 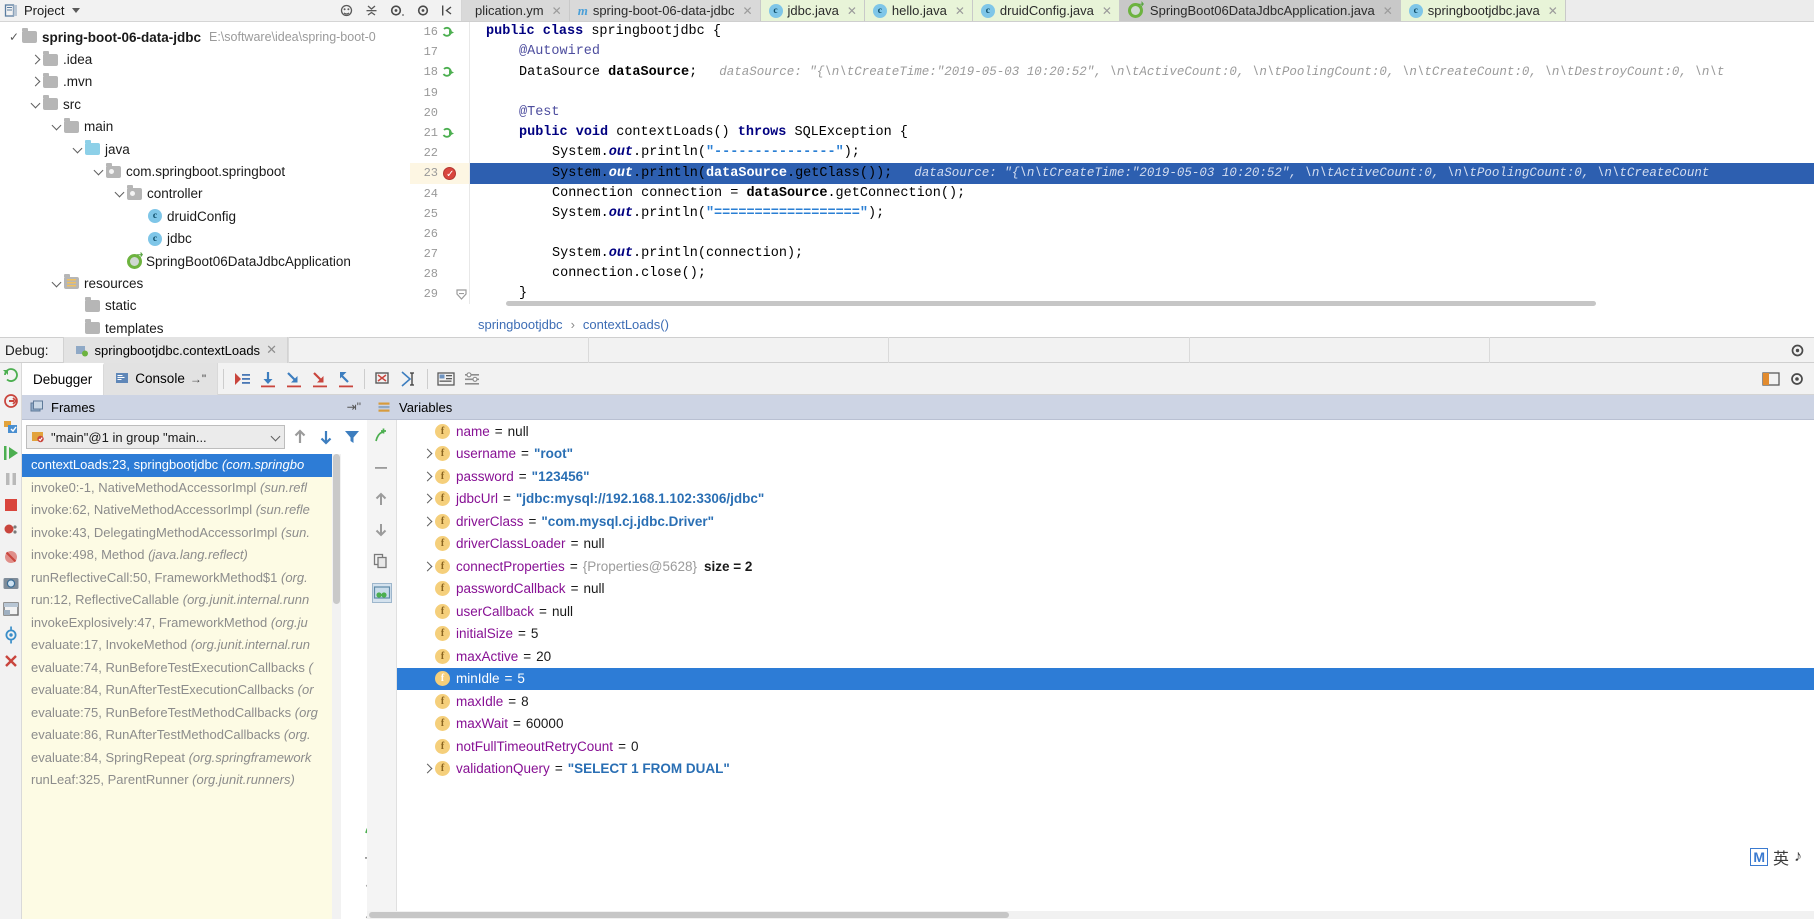 I want to click on tree-item-resources: resources, so click(x=205, y=283).